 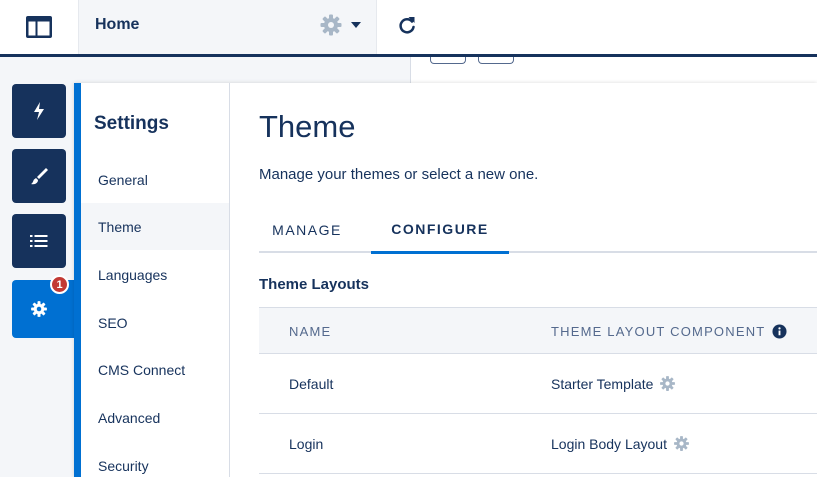 I want to click on refresh-icon, so click(x=407, y=25).